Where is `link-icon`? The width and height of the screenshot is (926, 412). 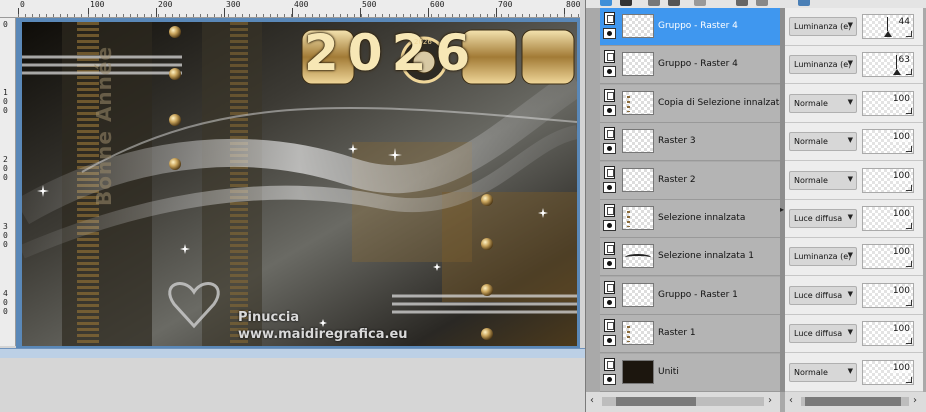 link-icon is located at coordinates (742, 3).